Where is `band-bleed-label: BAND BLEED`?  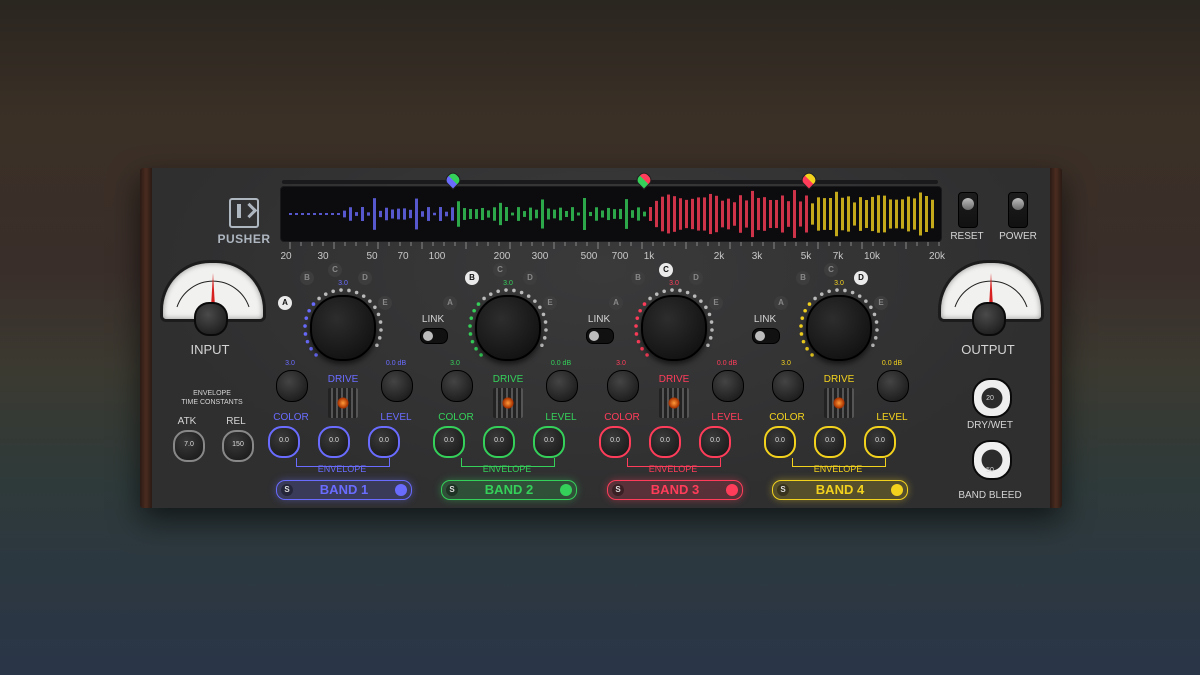
band-bleed-label: BAND BLEED is located at coordinates (990, 495).